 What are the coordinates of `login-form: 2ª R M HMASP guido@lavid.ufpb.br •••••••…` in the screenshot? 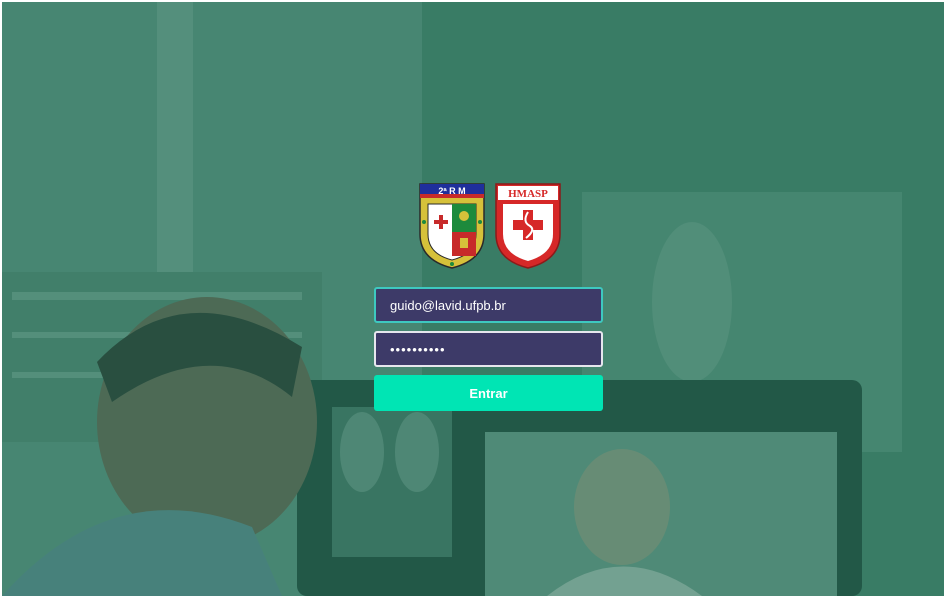 It's located at (488, 296).